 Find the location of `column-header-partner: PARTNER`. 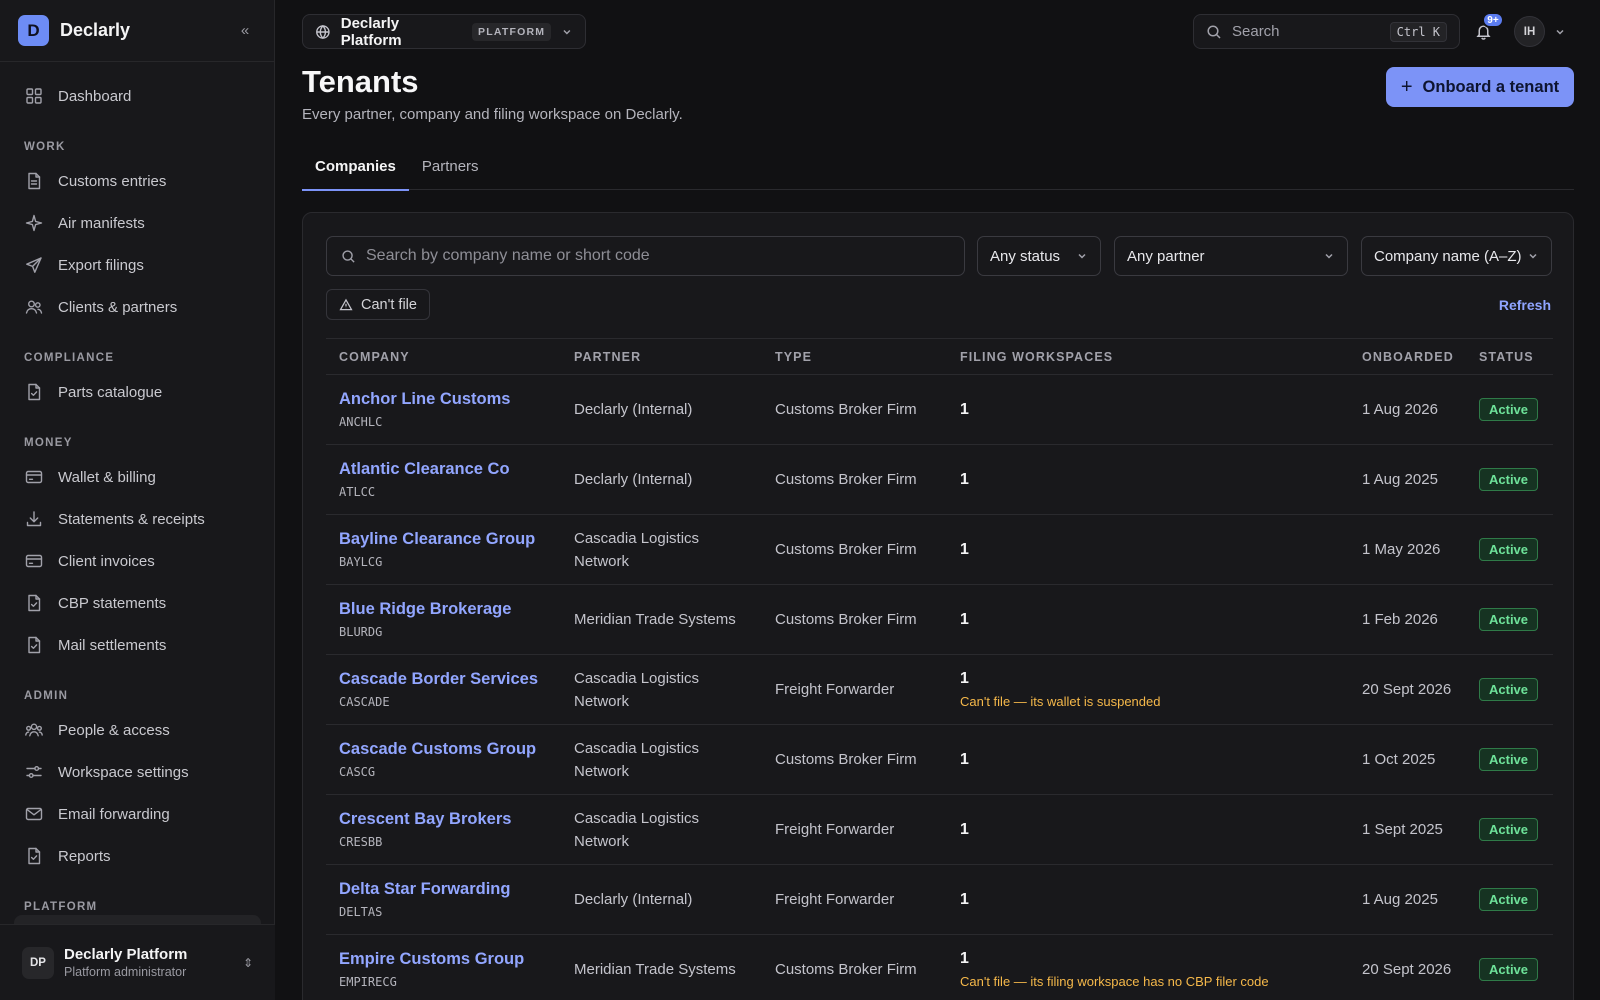

column-header-partner: PARTNER is located at coordinates (659, 357).